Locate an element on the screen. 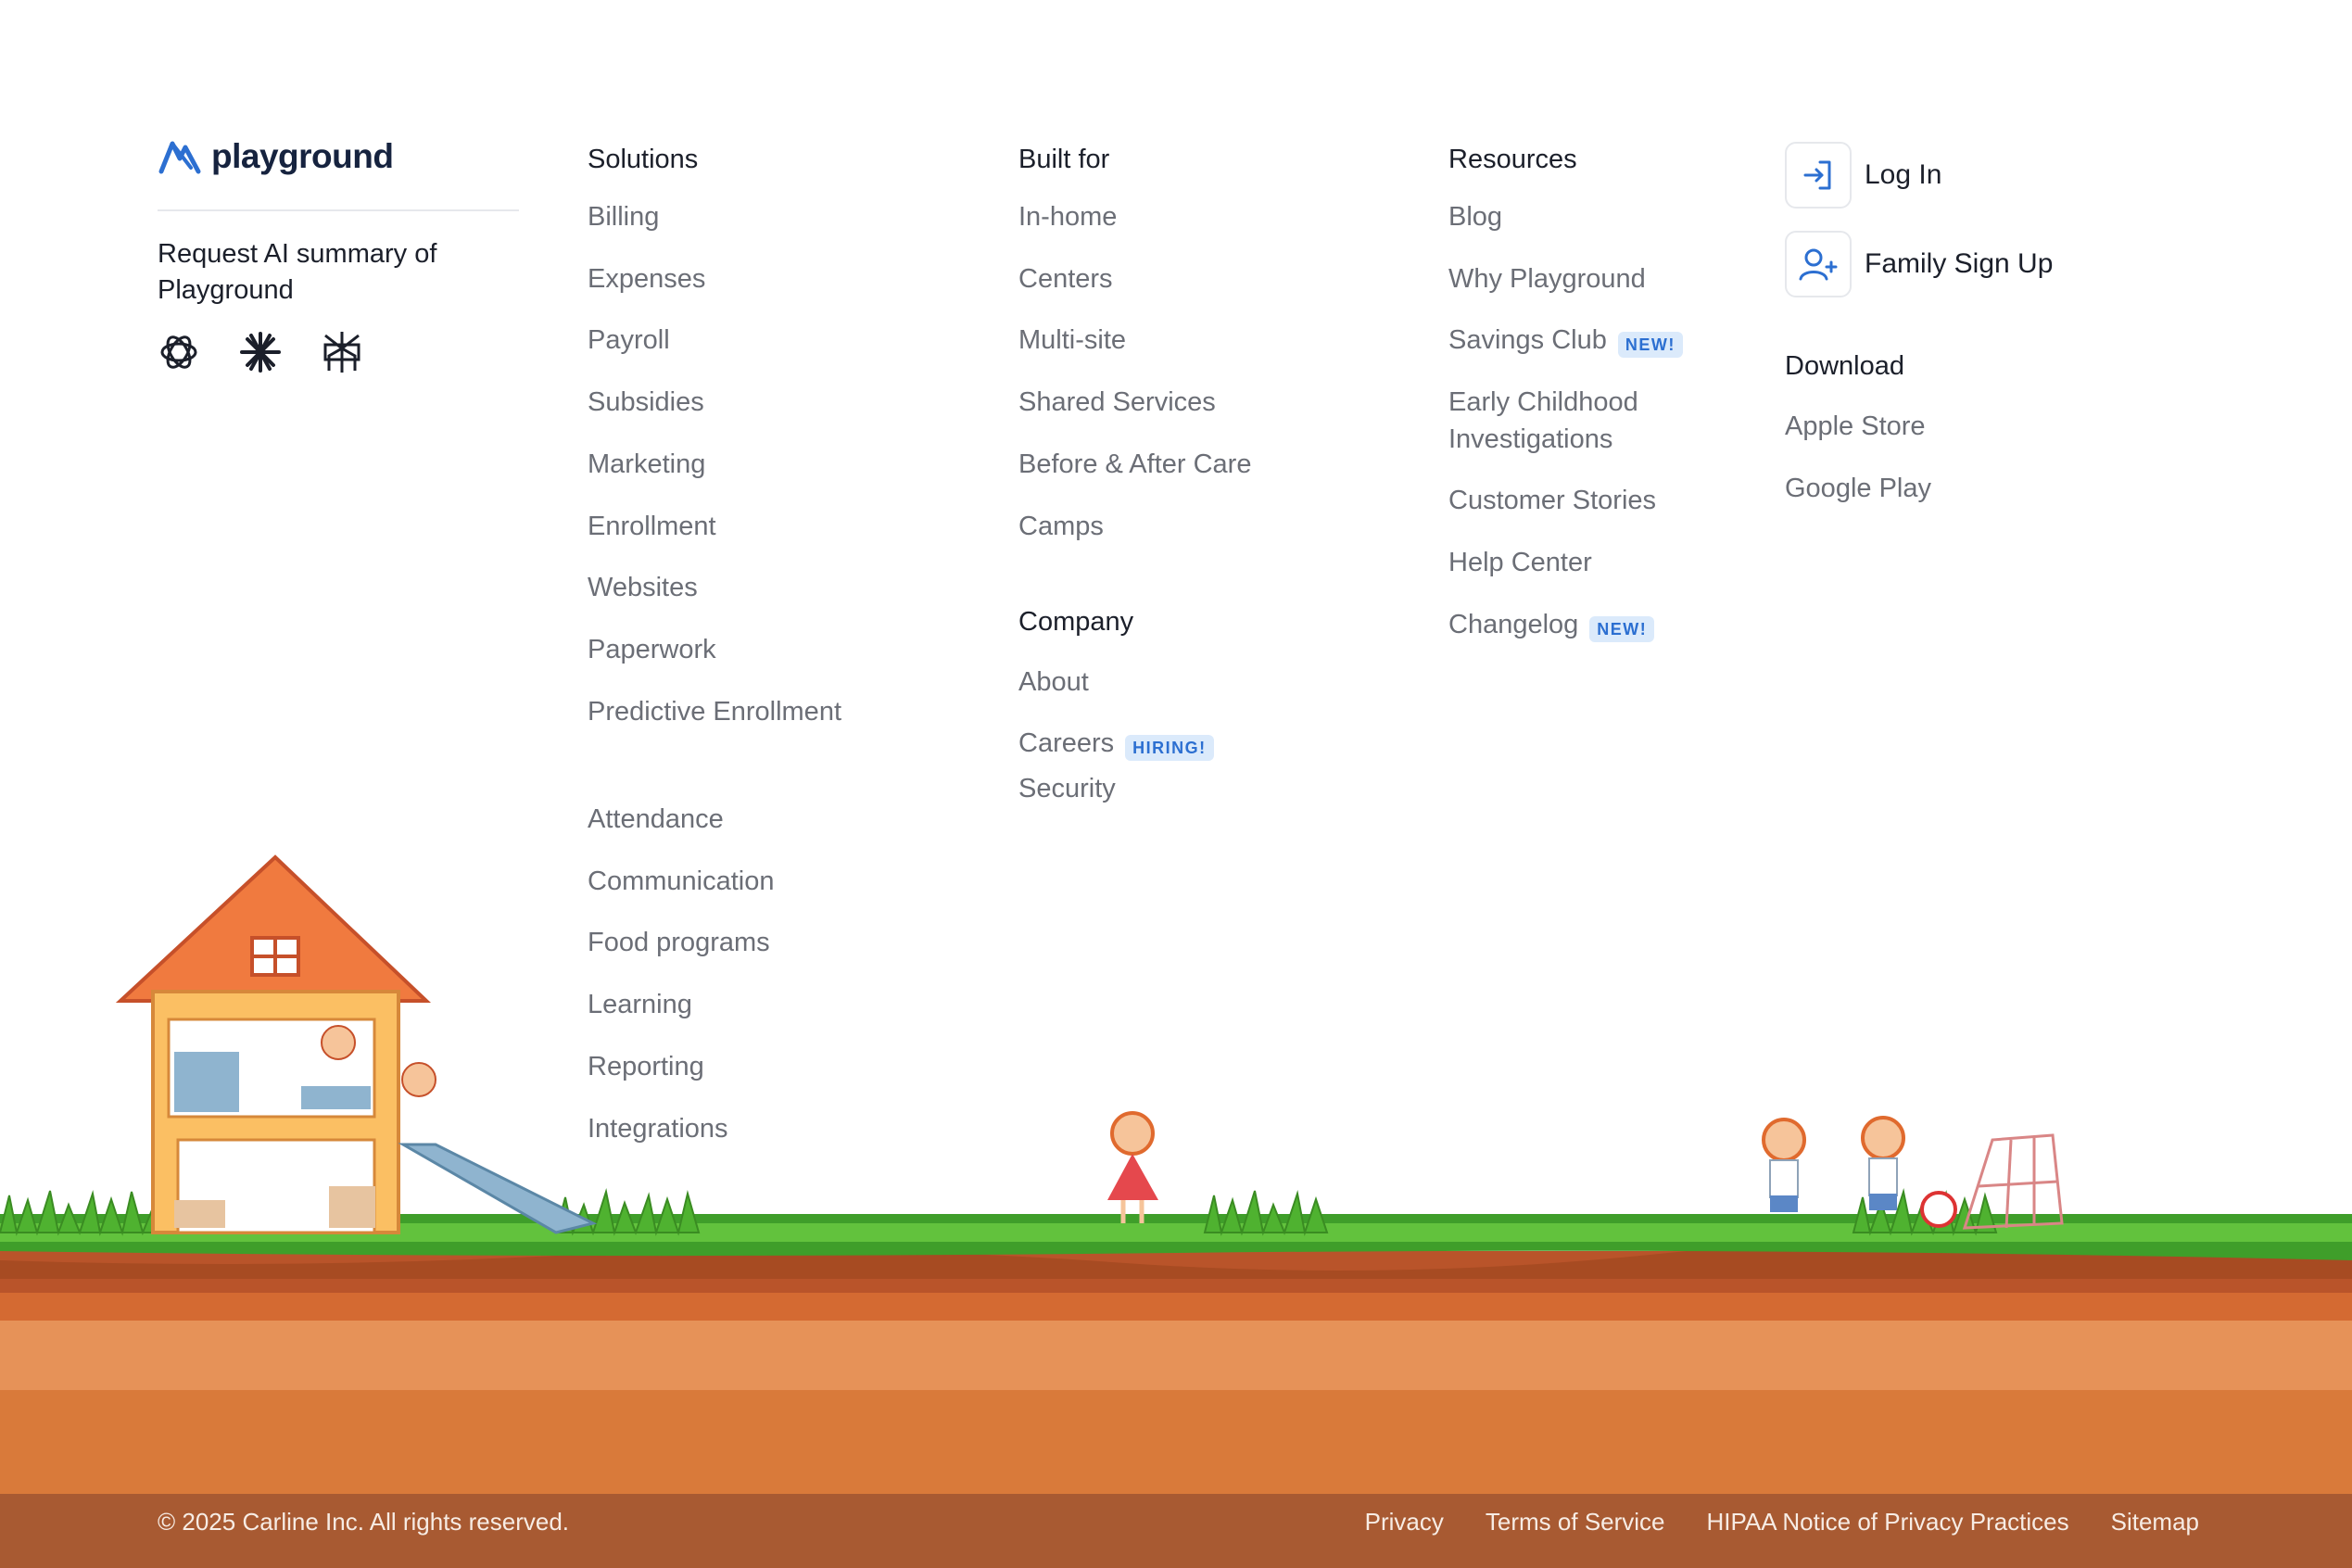 The image size is (2352, 1568). company-link-security: Security is located at coordinates (1067, 788).